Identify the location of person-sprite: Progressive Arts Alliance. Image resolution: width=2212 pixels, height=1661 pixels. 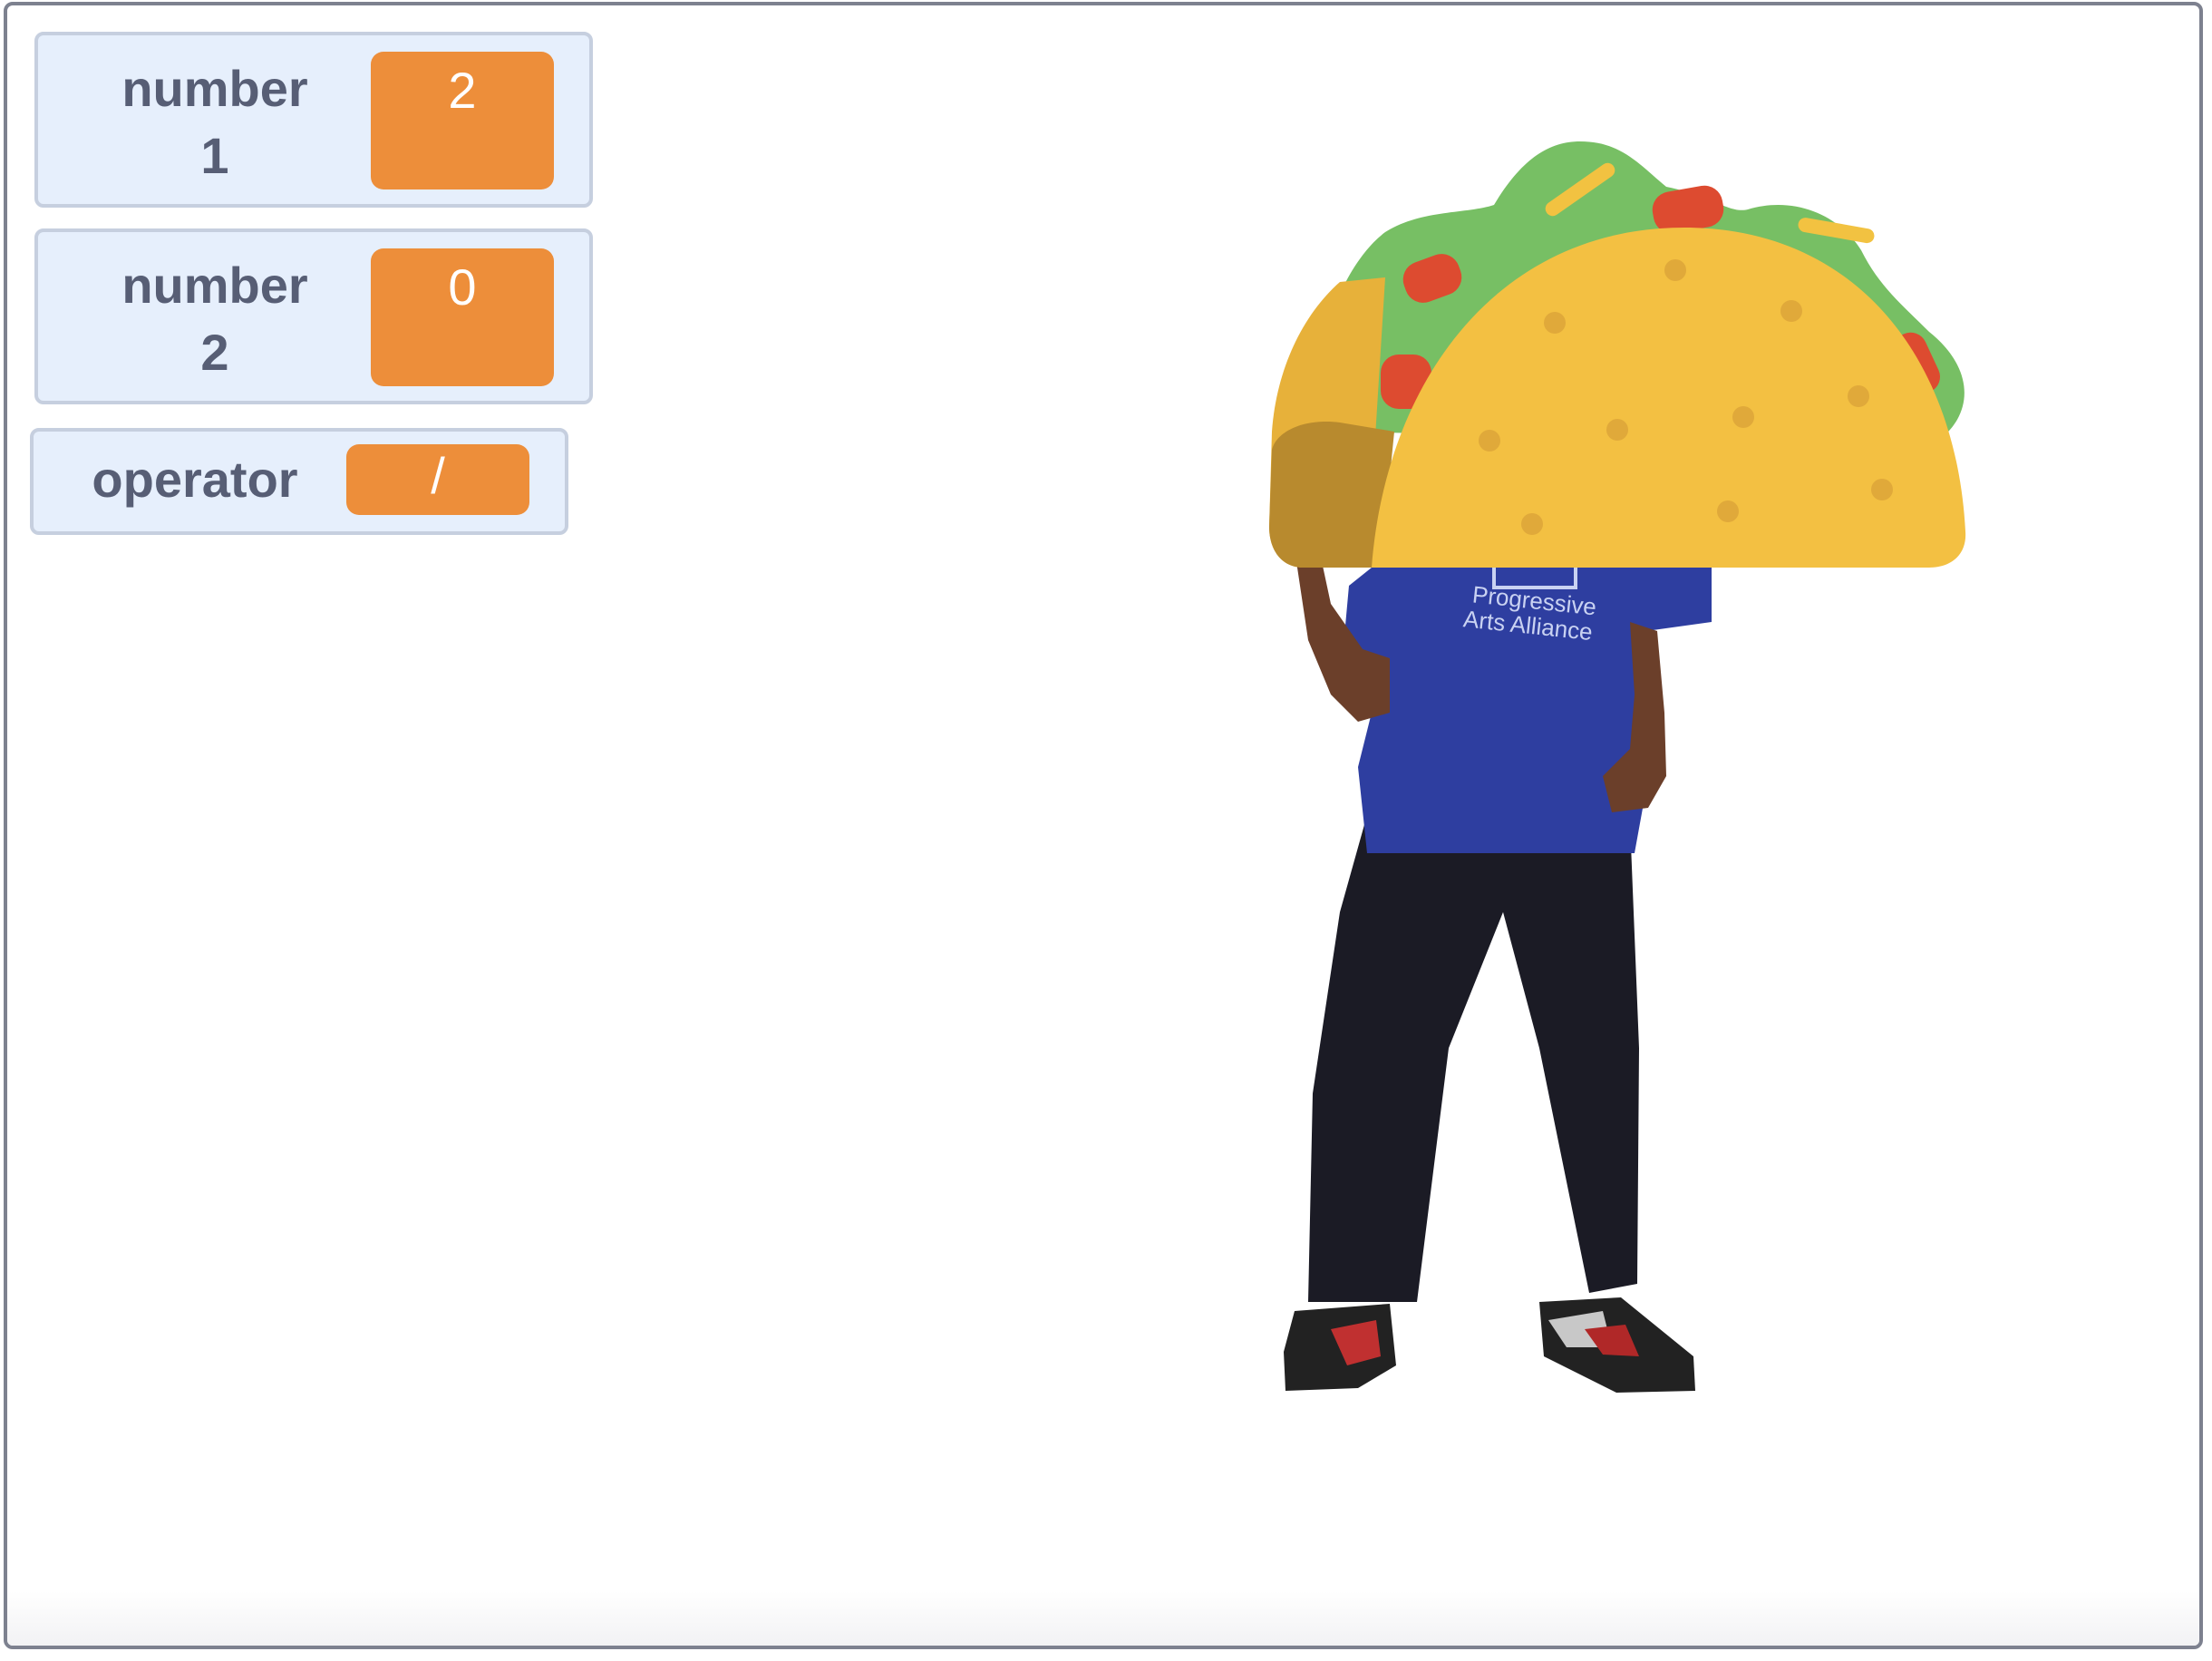
(1492, 944).